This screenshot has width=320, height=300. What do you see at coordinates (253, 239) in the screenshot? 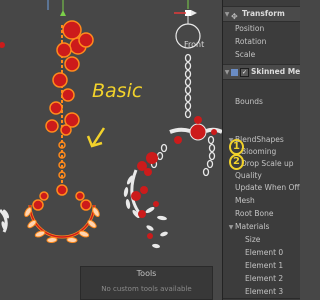
I see `materials-size-label: Size` at bounding box center [253, 239].